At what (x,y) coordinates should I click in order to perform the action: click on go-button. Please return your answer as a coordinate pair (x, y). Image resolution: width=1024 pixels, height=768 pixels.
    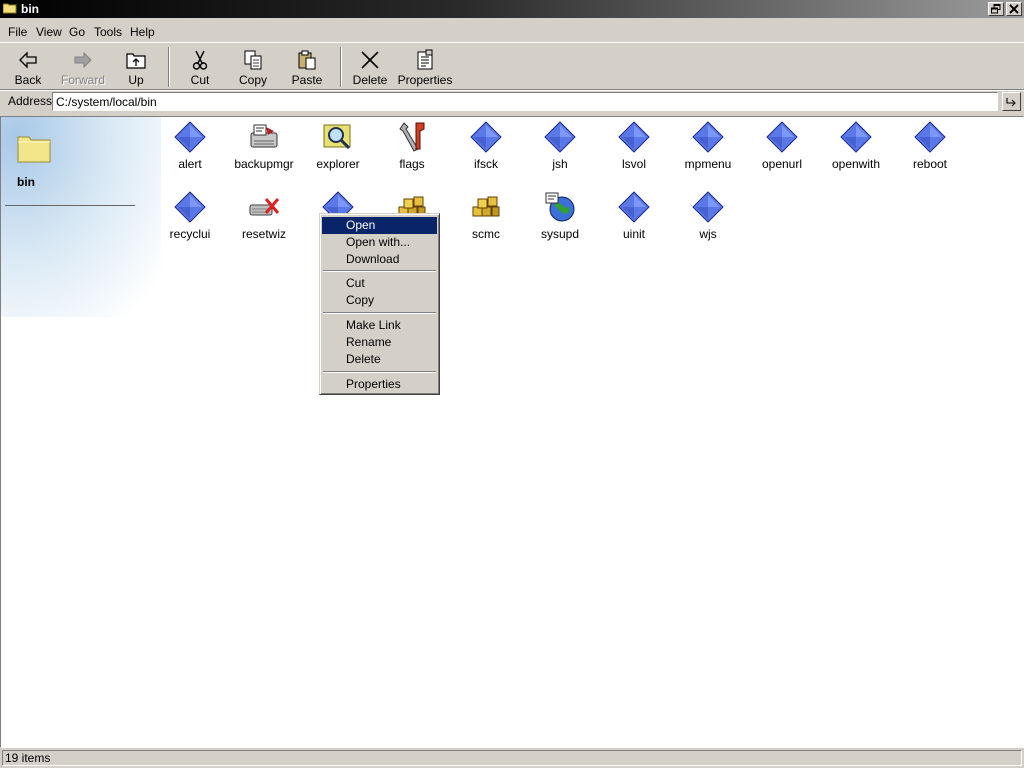
    Looking at the image, I should click on (1011, 101).